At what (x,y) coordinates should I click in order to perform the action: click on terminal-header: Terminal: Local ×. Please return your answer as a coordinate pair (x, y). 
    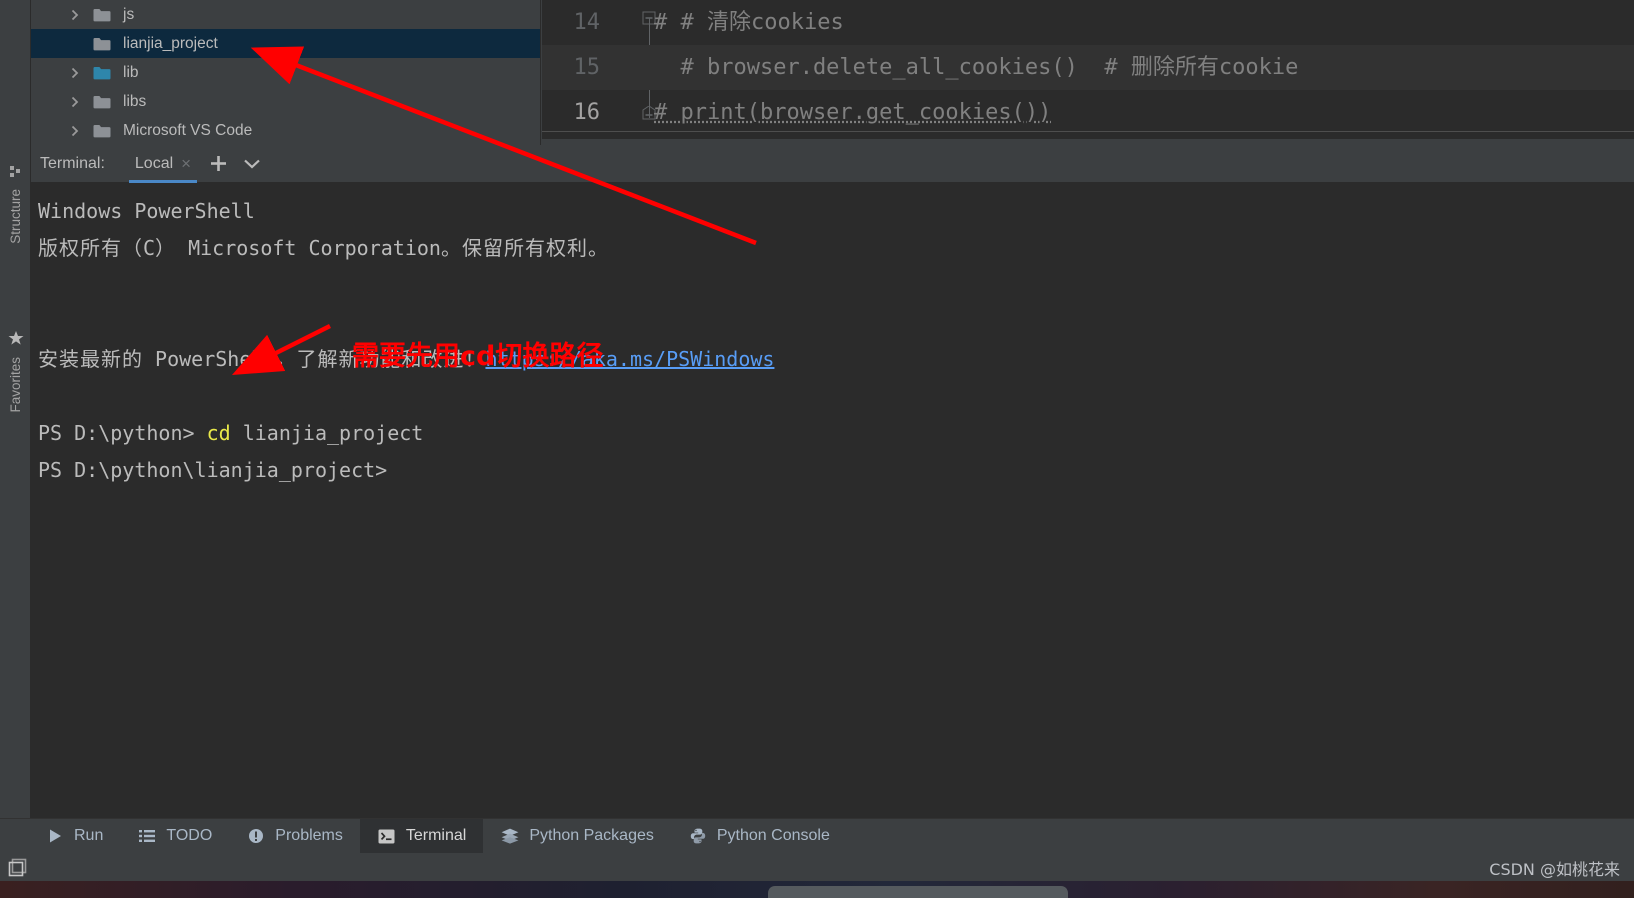
    Looking at the image, I should click on (832, 164).